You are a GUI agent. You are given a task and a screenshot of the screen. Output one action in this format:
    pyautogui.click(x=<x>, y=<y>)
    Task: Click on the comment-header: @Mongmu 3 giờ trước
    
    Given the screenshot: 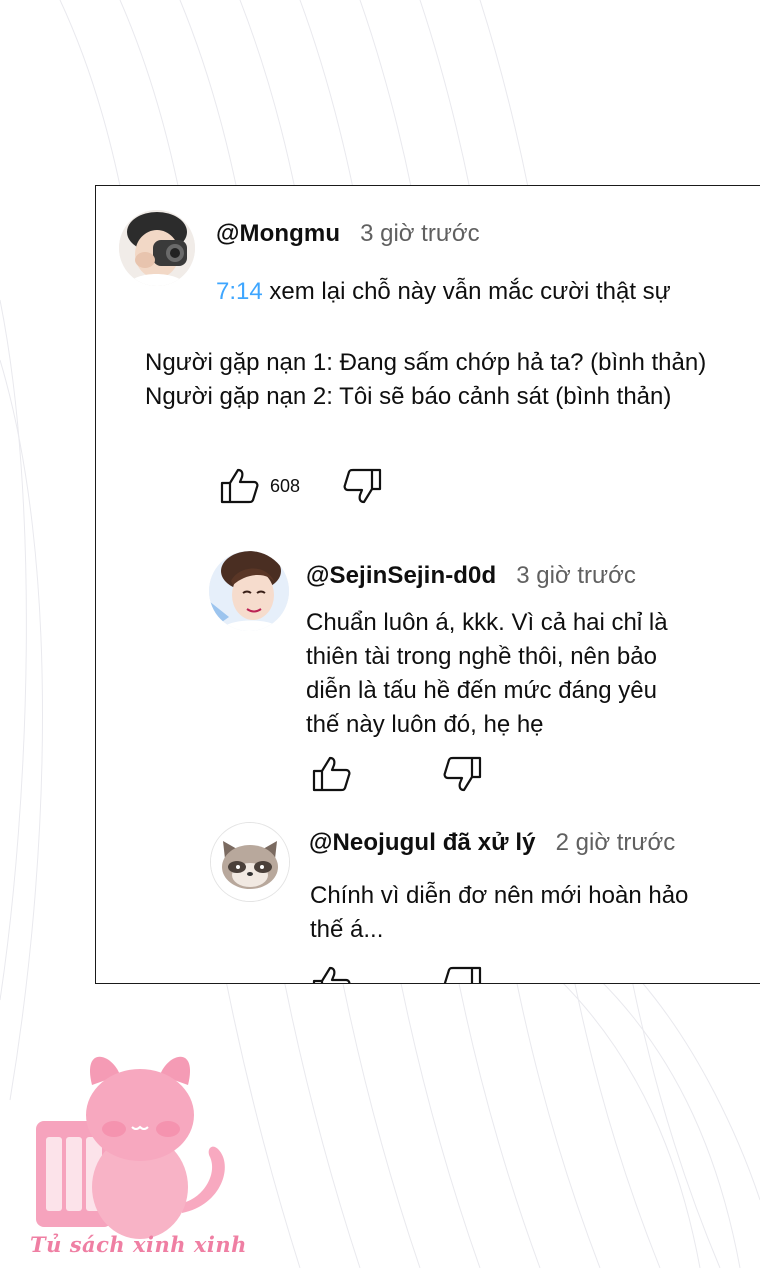 What is the action you would take?
    pyautogui.click(x=348, y=234)
    